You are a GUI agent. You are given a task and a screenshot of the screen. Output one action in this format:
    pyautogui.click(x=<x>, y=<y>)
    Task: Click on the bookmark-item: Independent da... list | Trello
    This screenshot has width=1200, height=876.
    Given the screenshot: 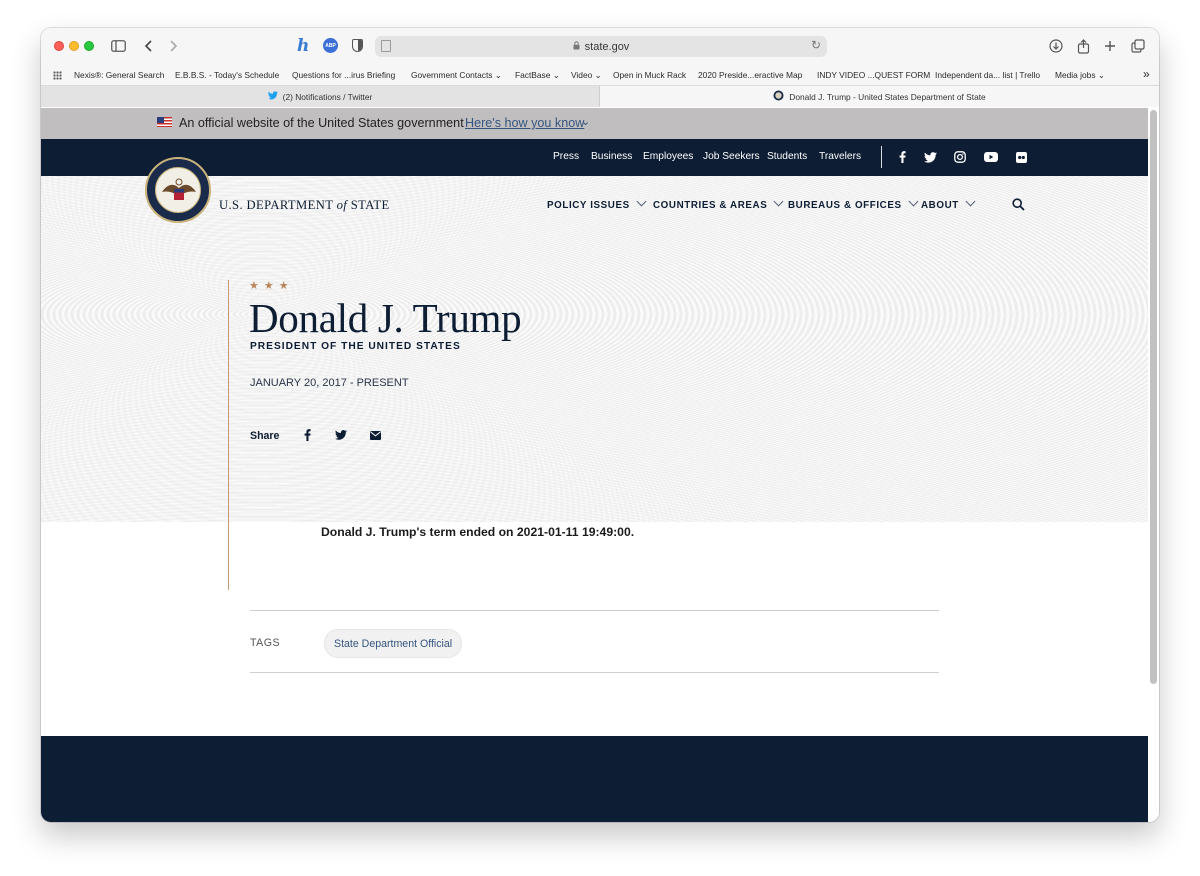 What is the action you would take?
    pyautogui.click(x=987, y=75)
    